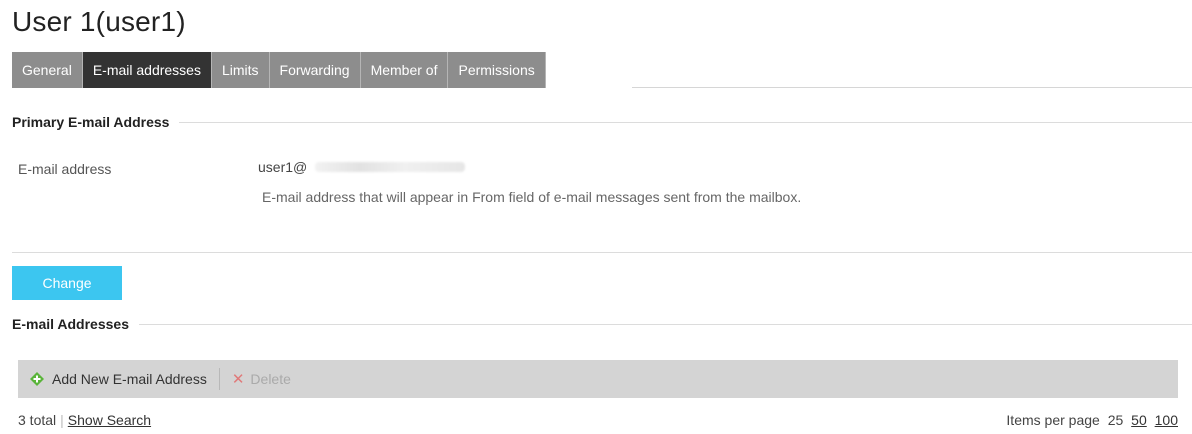 The height and width of the screenshot is (434, 1192). Describe the element at coordinates (602, 252) in the screenshot. I see `section-divider` at that location.